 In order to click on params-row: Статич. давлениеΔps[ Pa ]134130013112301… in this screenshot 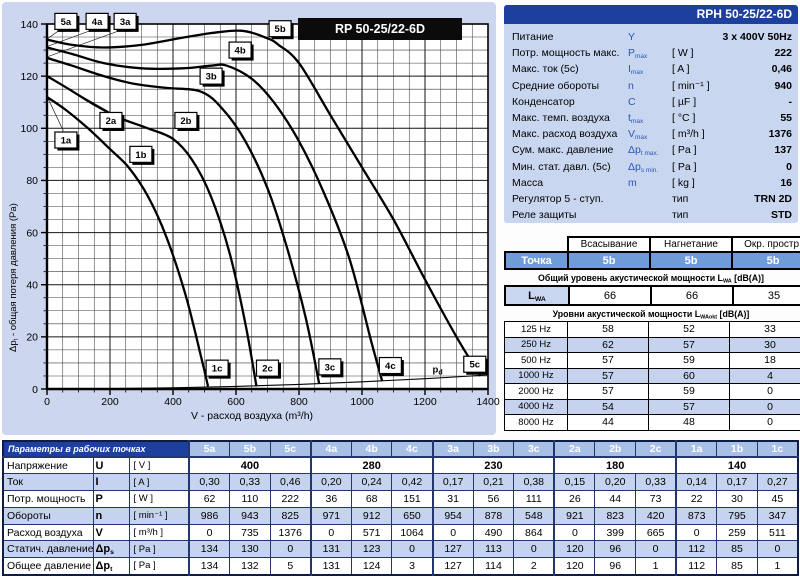, I will do `click(400, 549)`.